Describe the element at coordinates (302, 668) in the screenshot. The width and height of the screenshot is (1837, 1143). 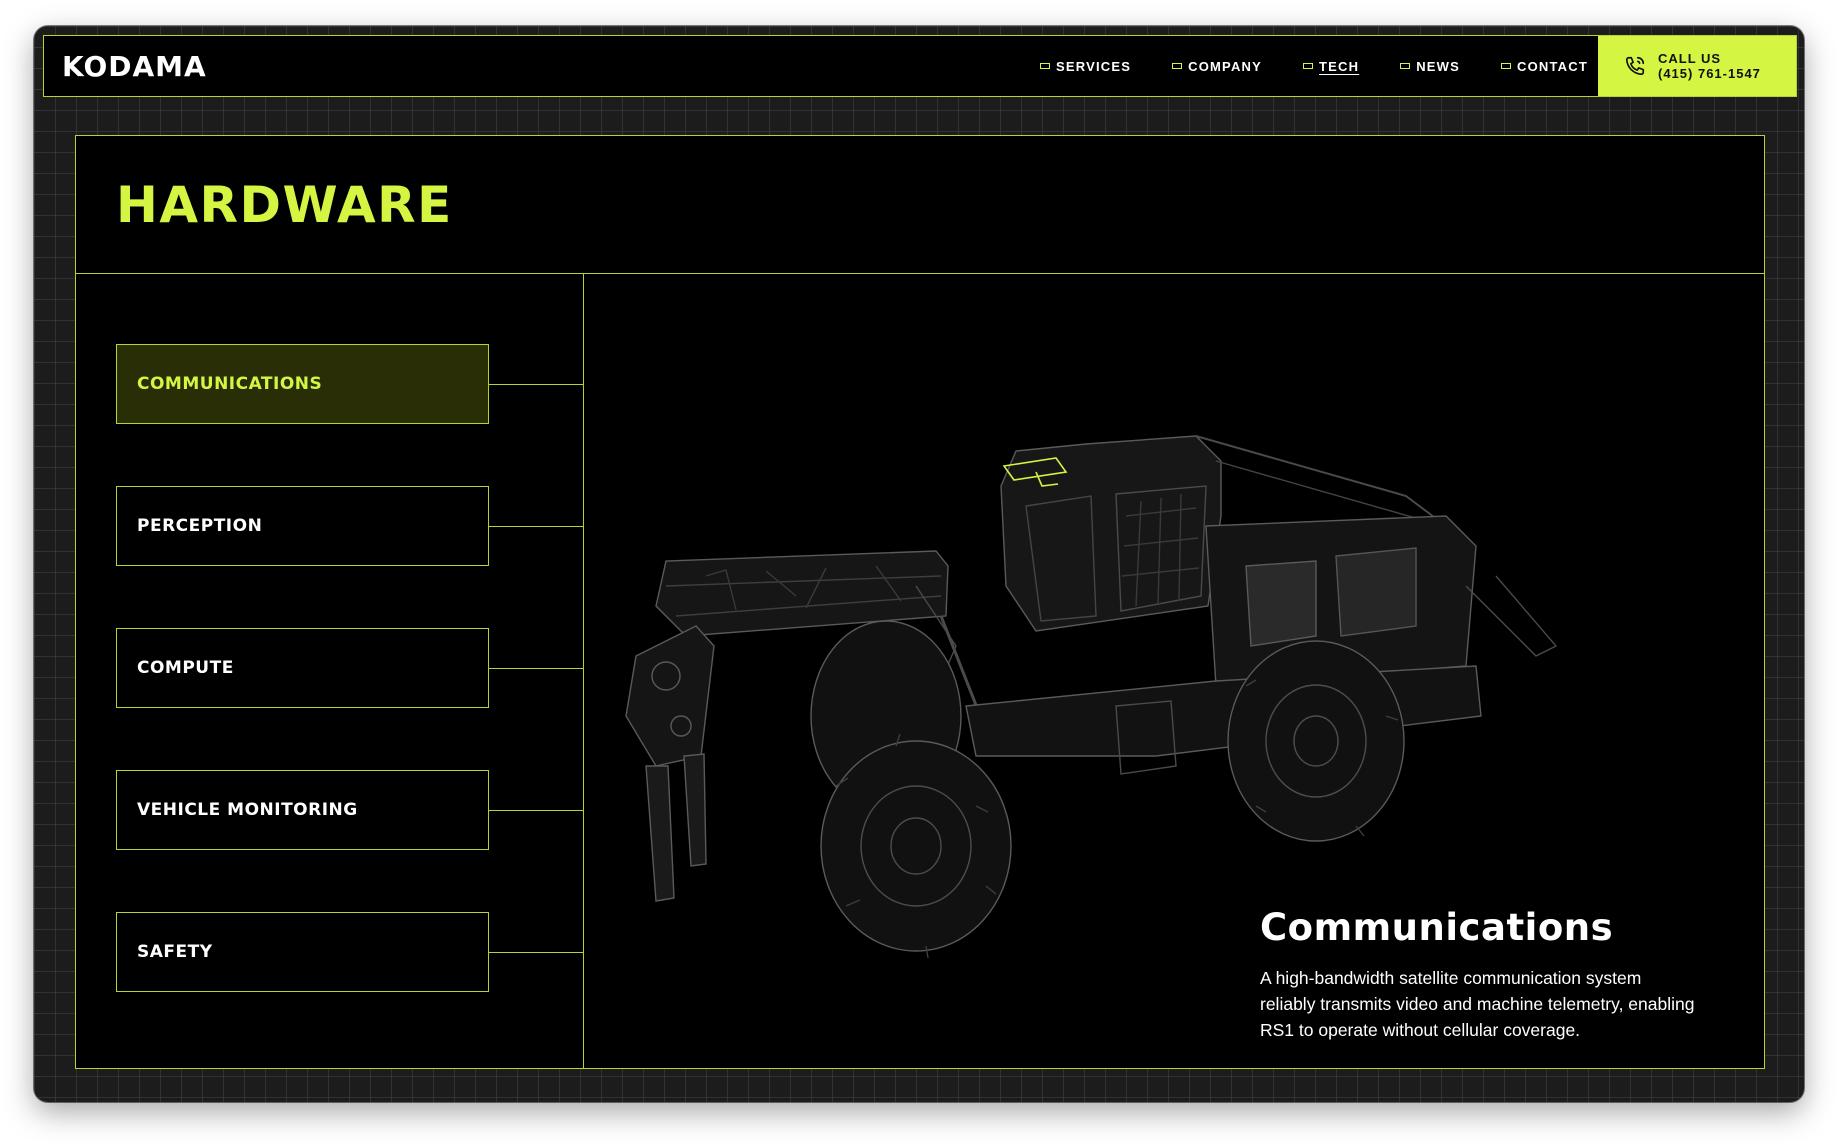
I see `menu-item-compute: COMPUTE` at that location.